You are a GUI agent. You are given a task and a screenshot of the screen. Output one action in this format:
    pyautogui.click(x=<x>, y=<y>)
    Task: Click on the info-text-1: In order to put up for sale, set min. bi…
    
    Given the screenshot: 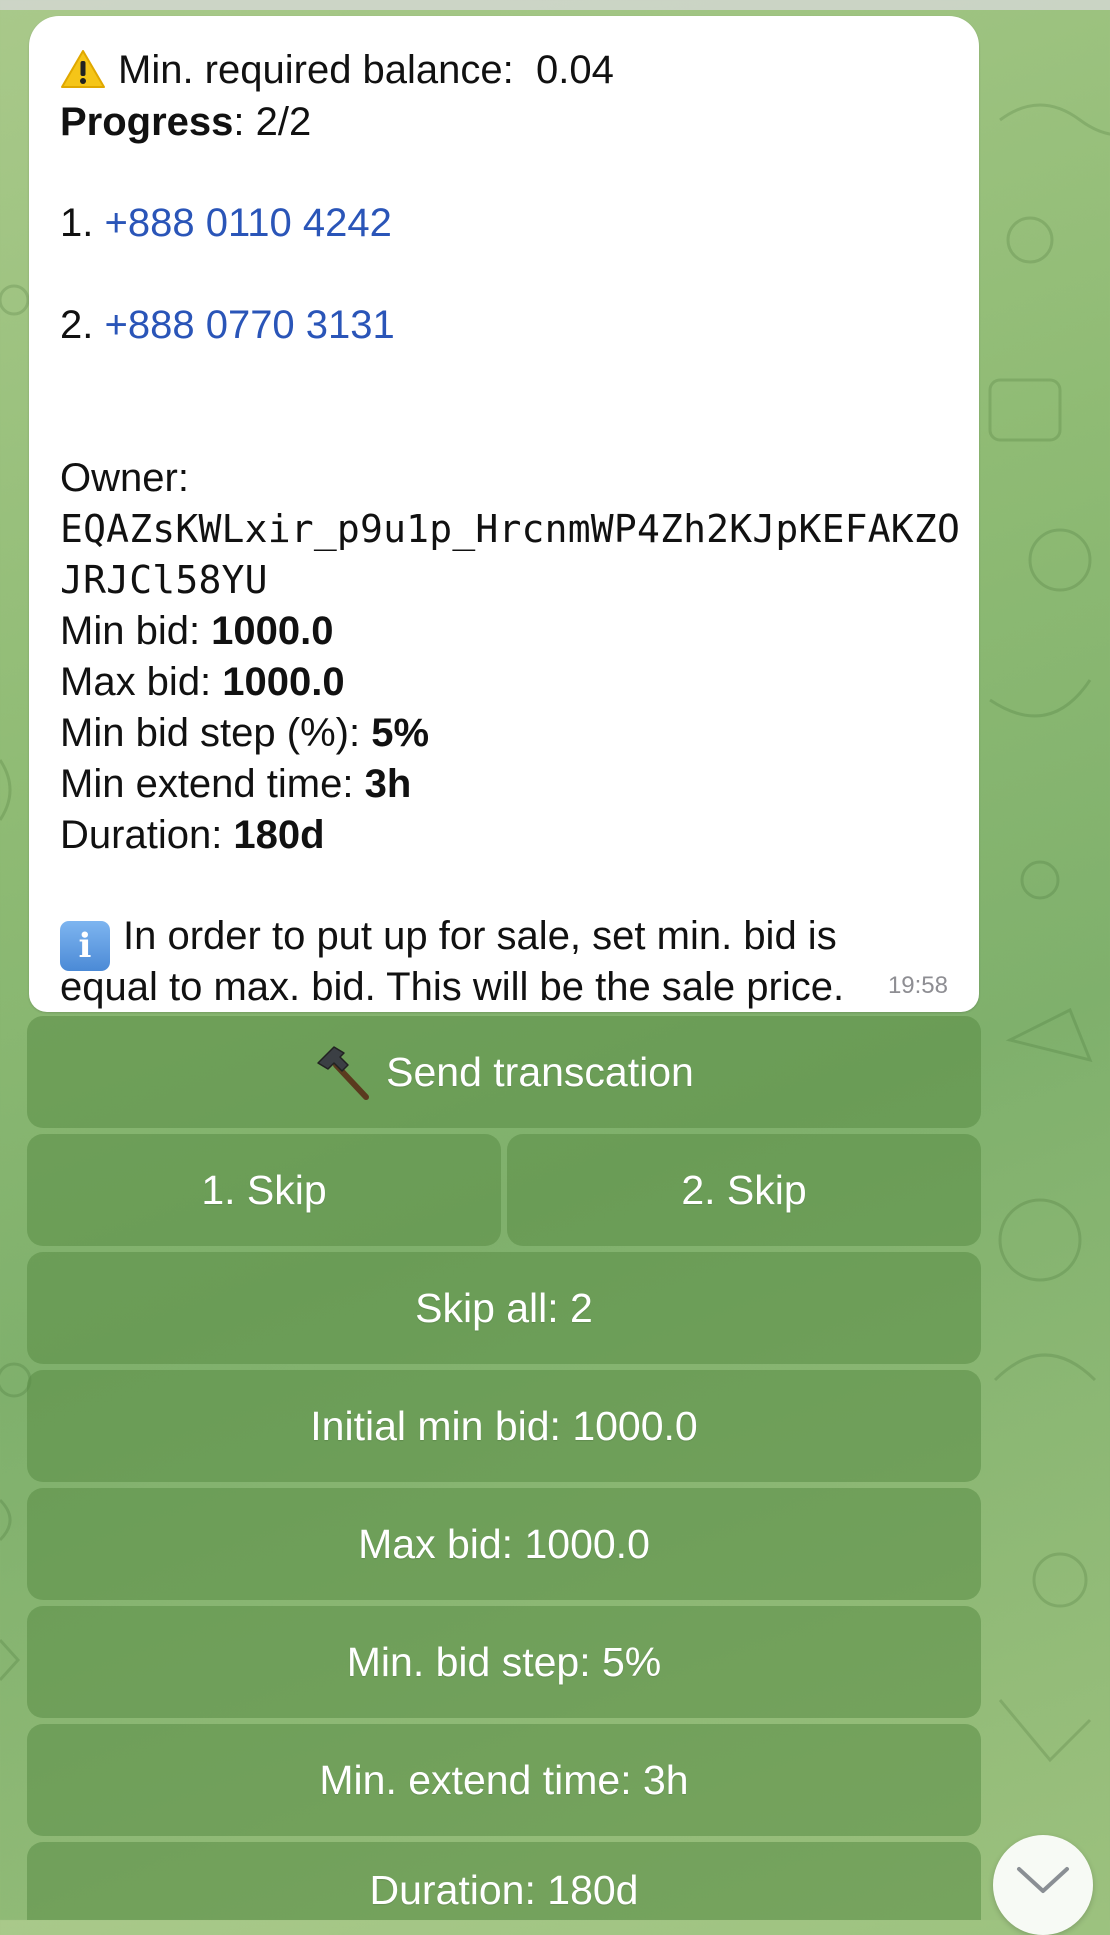 What is the action you would take?
    pyautogui.click(x=480, y=936)
    